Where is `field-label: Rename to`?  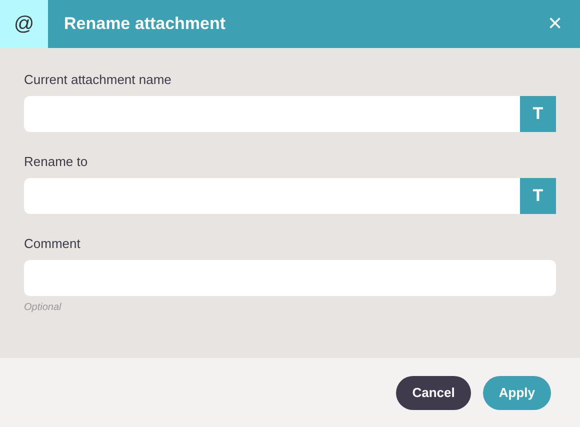 field-label: Rename to is located at coordinates (56, 161).